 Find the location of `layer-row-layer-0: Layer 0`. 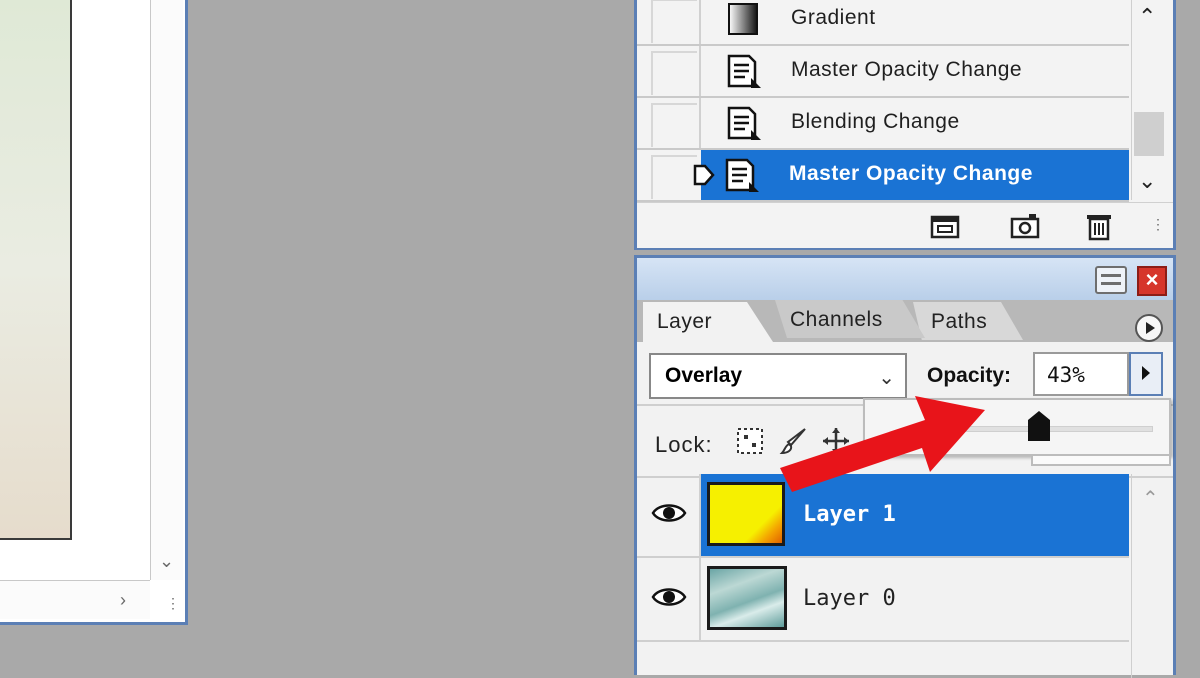

layer-row-layer-0: Layer 0 is located at coordinates (883, 600).